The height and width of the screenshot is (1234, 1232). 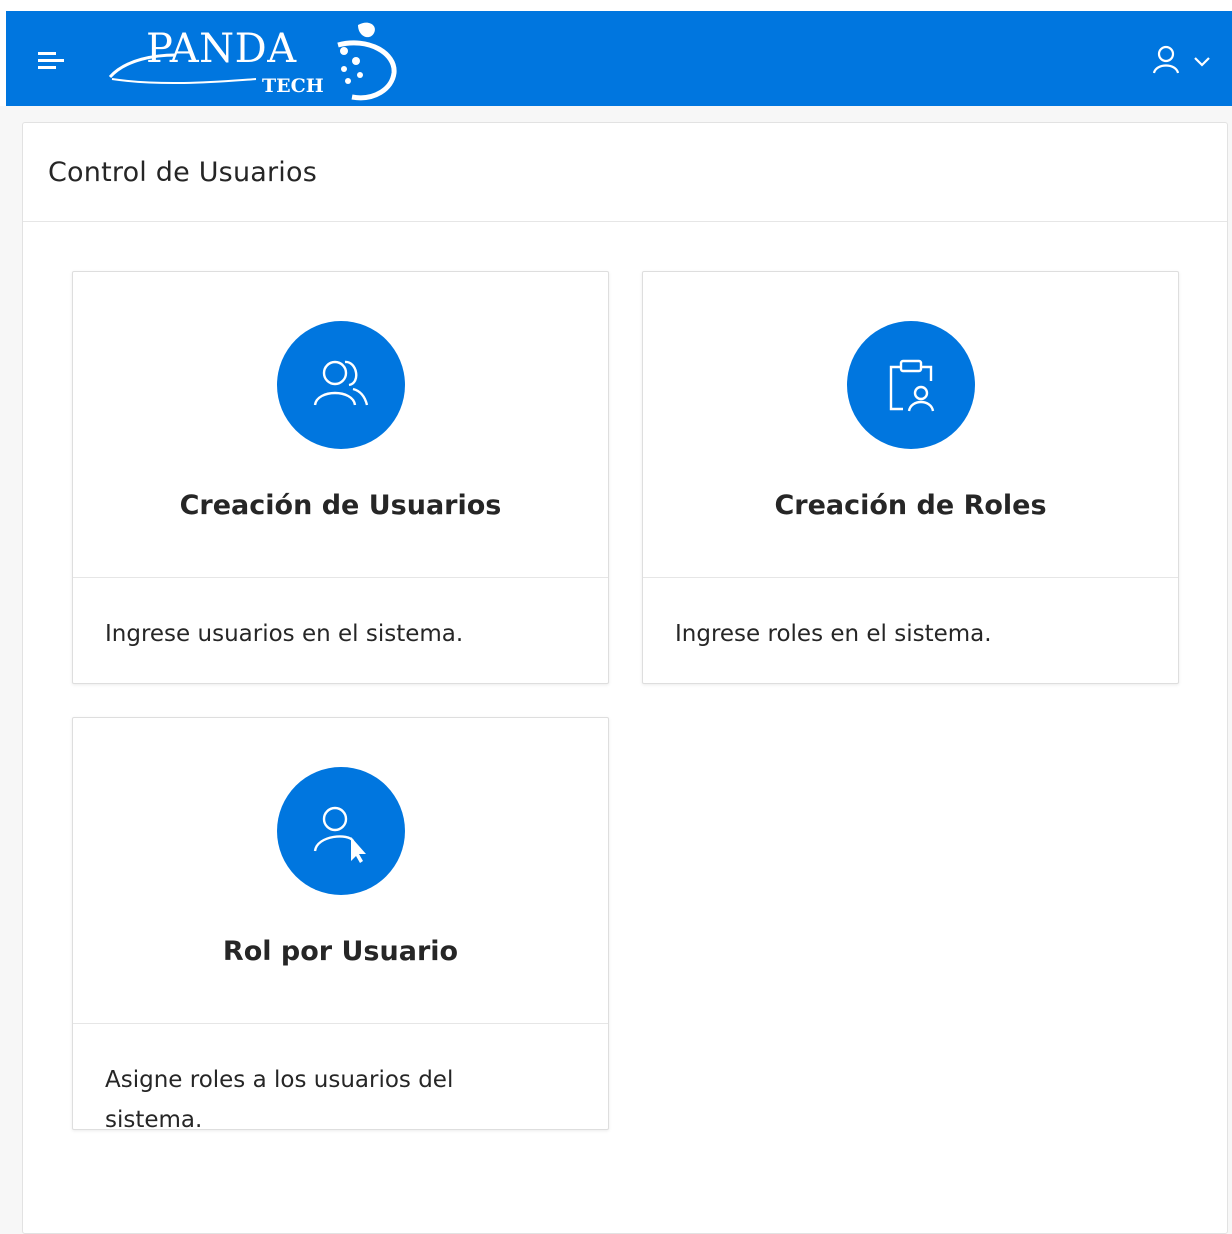 I want to click on card-header: Rol por Usuario, so click(x=340, y=871).